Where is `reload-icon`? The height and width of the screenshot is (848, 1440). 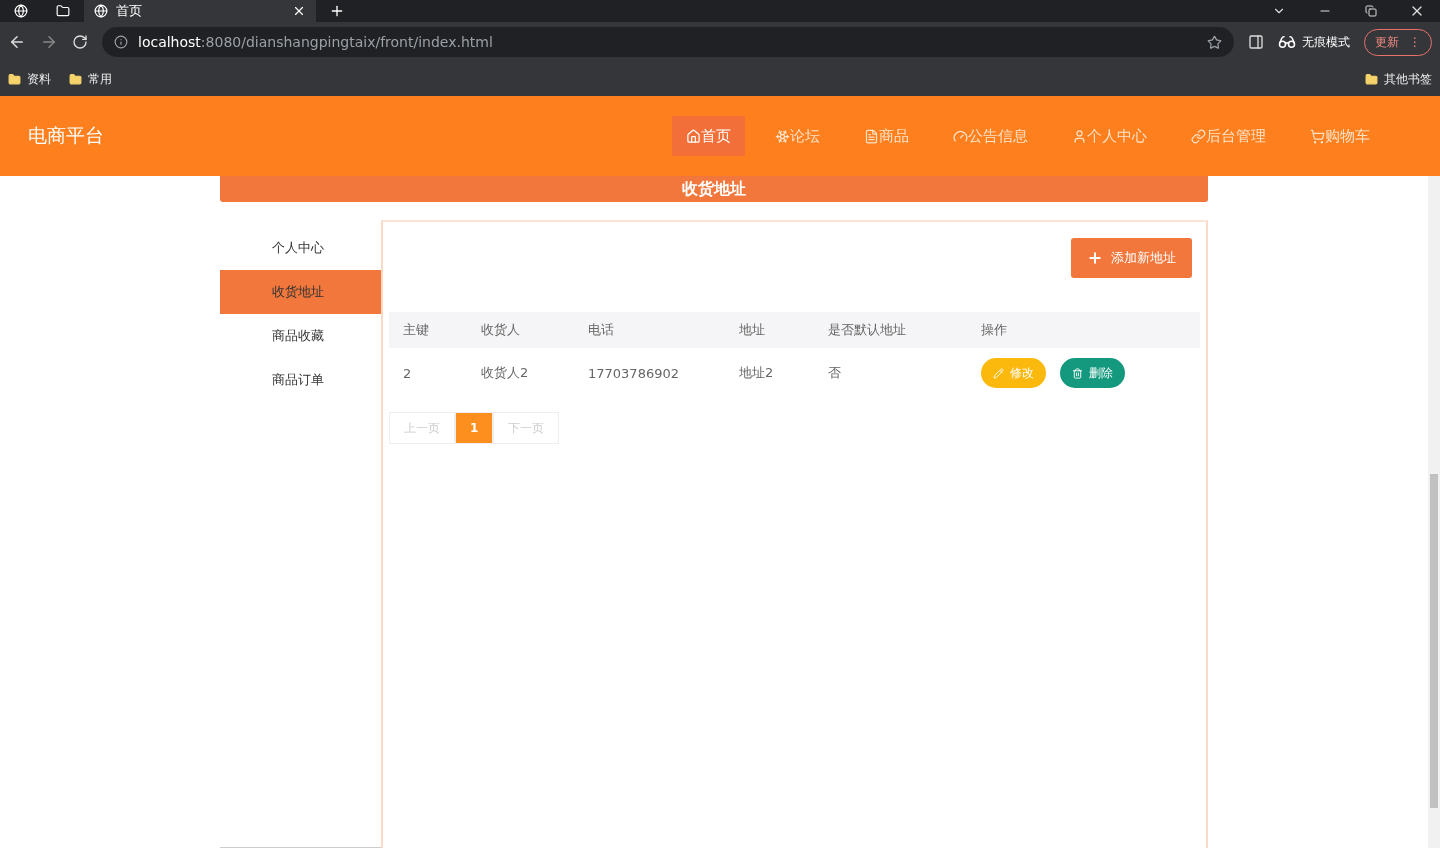 reload-icon is located at coordinates (80, 42).